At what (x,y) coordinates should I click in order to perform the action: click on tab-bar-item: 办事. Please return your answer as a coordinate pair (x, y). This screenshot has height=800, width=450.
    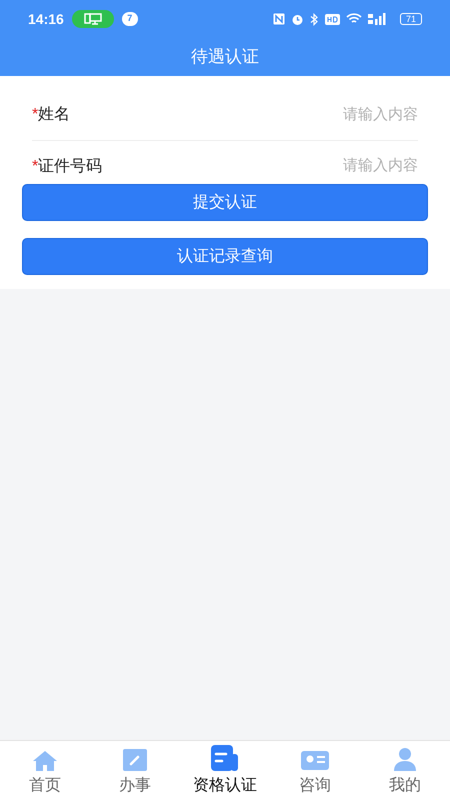
    Looking at the image, I should click on (135, 770).